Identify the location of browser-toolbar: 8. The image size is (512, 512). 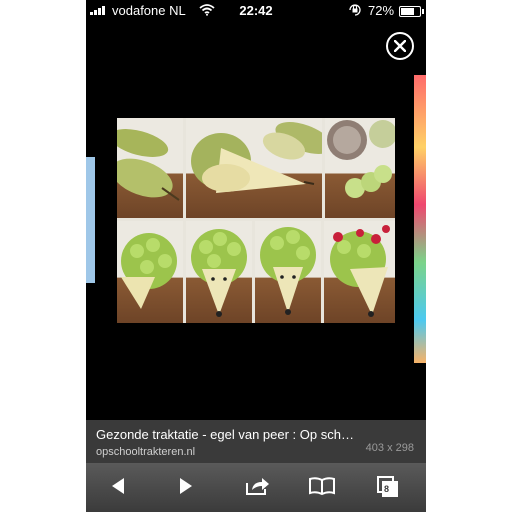
(256, 487).